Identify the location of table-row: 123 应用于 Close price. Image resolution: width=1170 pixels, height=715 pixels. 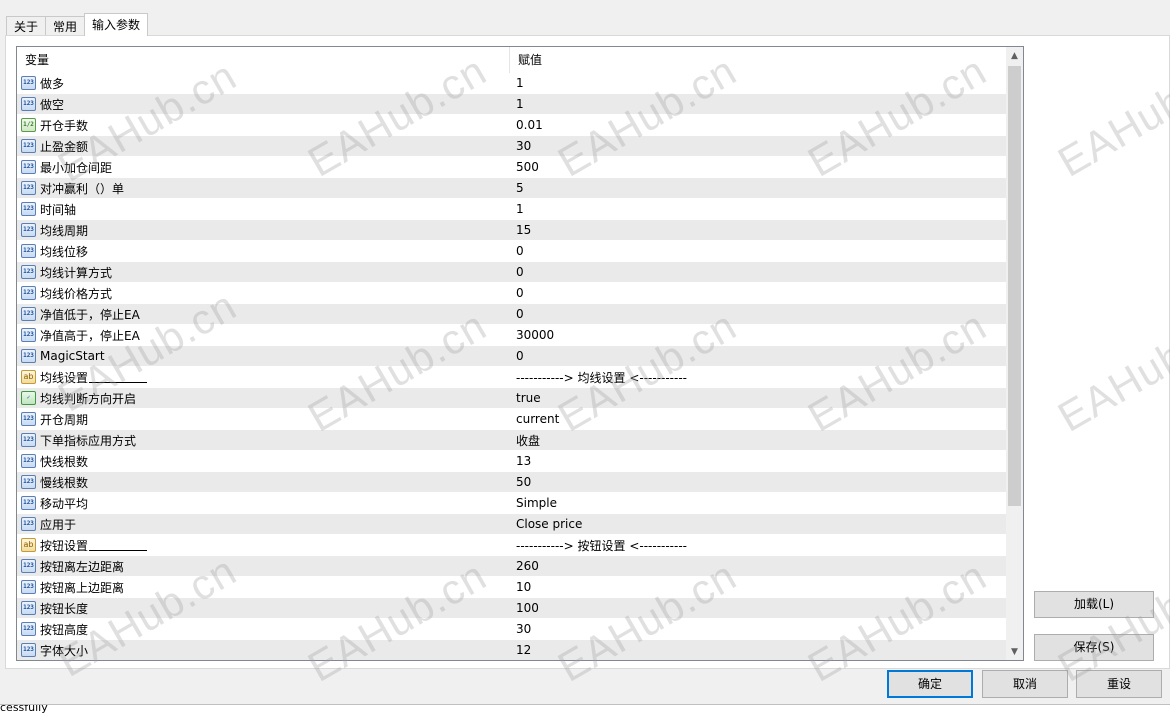
(511, 524).